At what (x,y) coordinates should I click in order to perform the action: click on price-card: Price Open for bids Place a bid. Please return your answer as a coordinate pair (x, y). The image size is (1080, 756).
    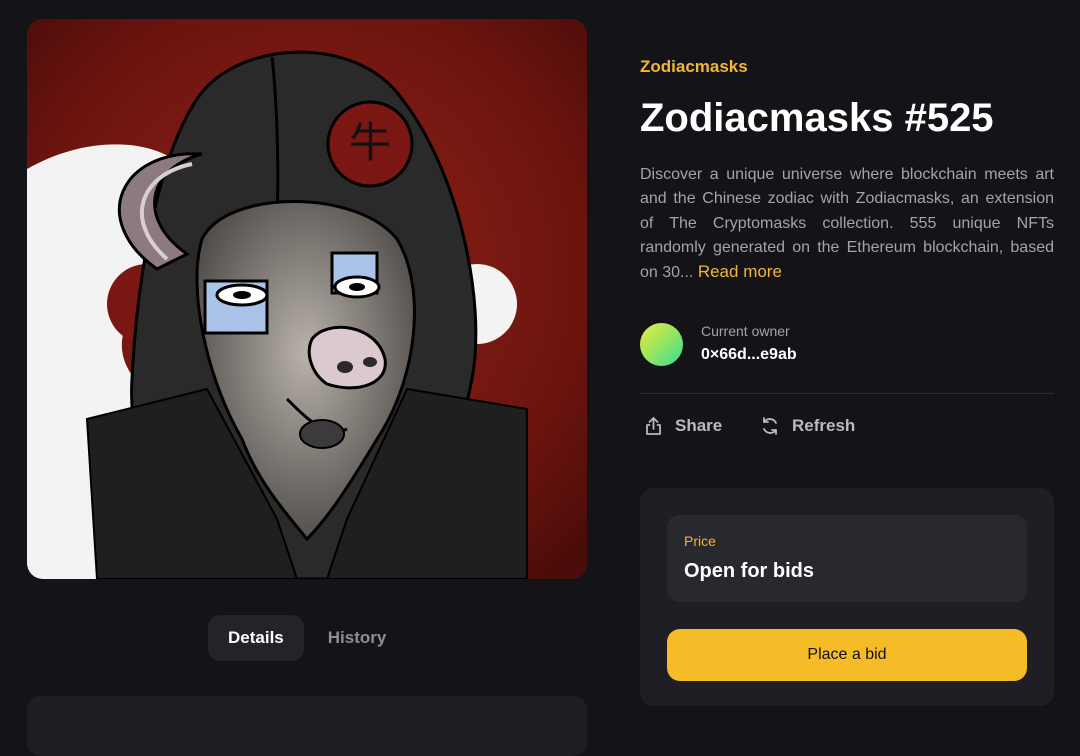
    Looking at the image, I should click on (847, 597).